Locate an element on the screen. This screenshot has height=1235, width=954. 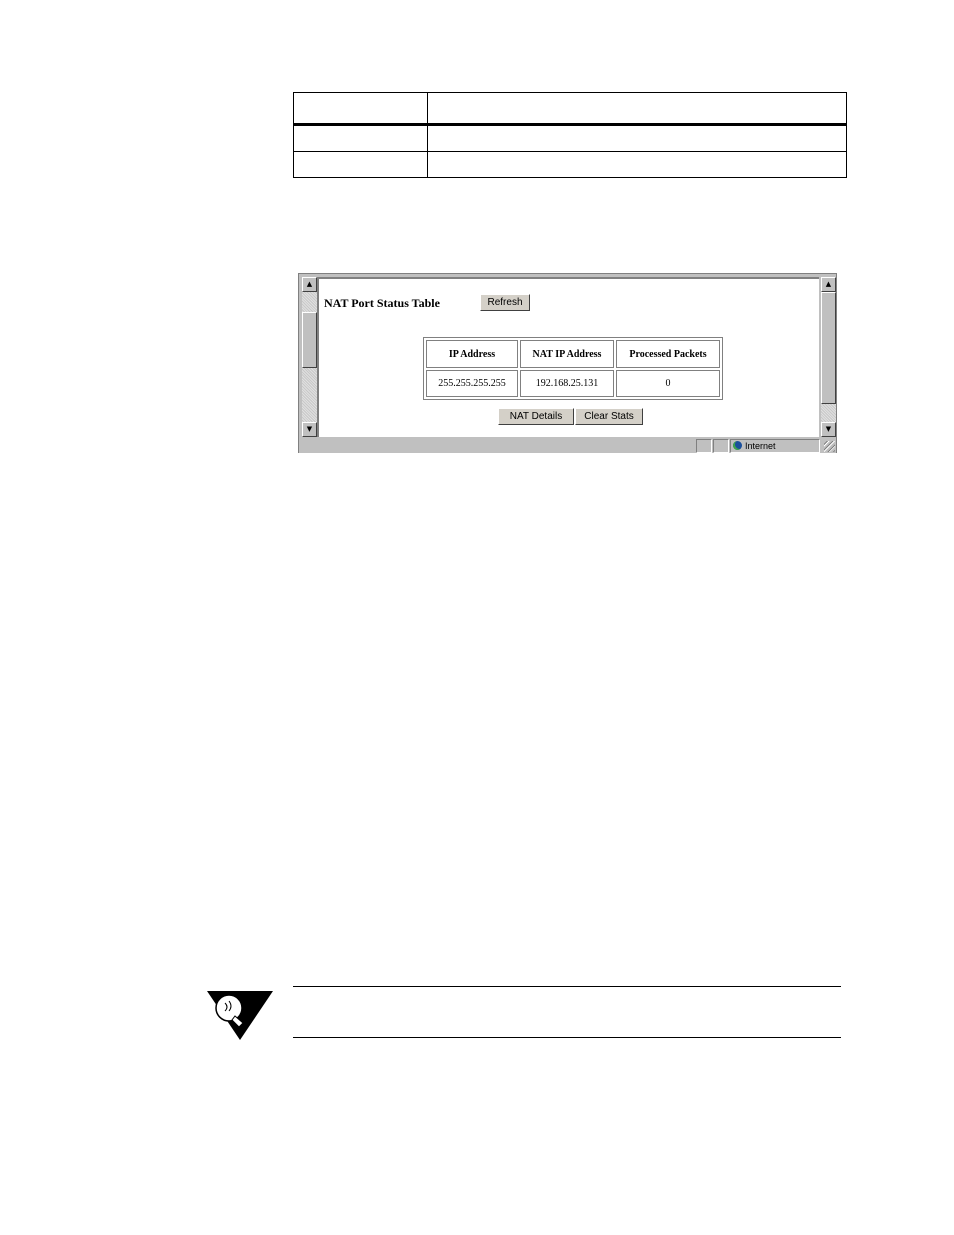
note-top-rule is located at coordinates (567, 986).